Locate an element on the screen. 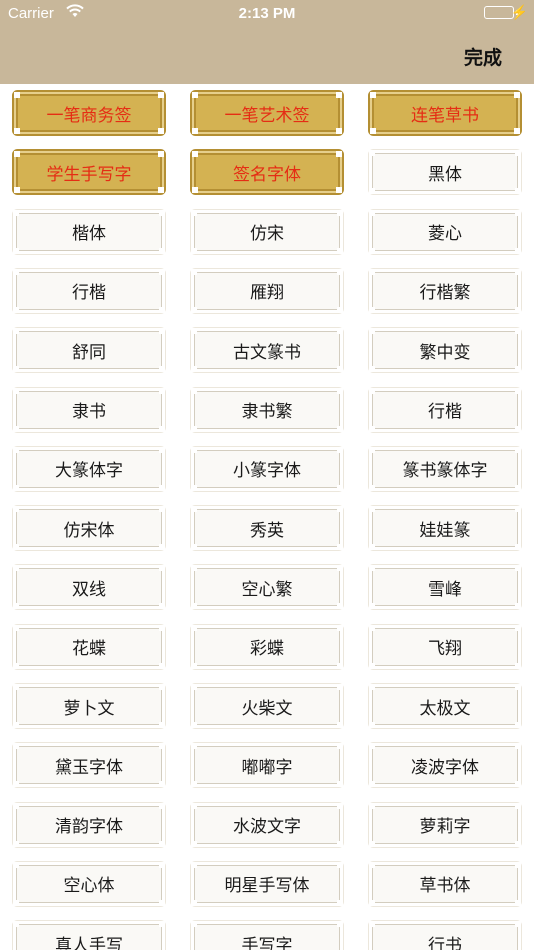  font-option-label: 隶书 is located at coordinates (89, 412).